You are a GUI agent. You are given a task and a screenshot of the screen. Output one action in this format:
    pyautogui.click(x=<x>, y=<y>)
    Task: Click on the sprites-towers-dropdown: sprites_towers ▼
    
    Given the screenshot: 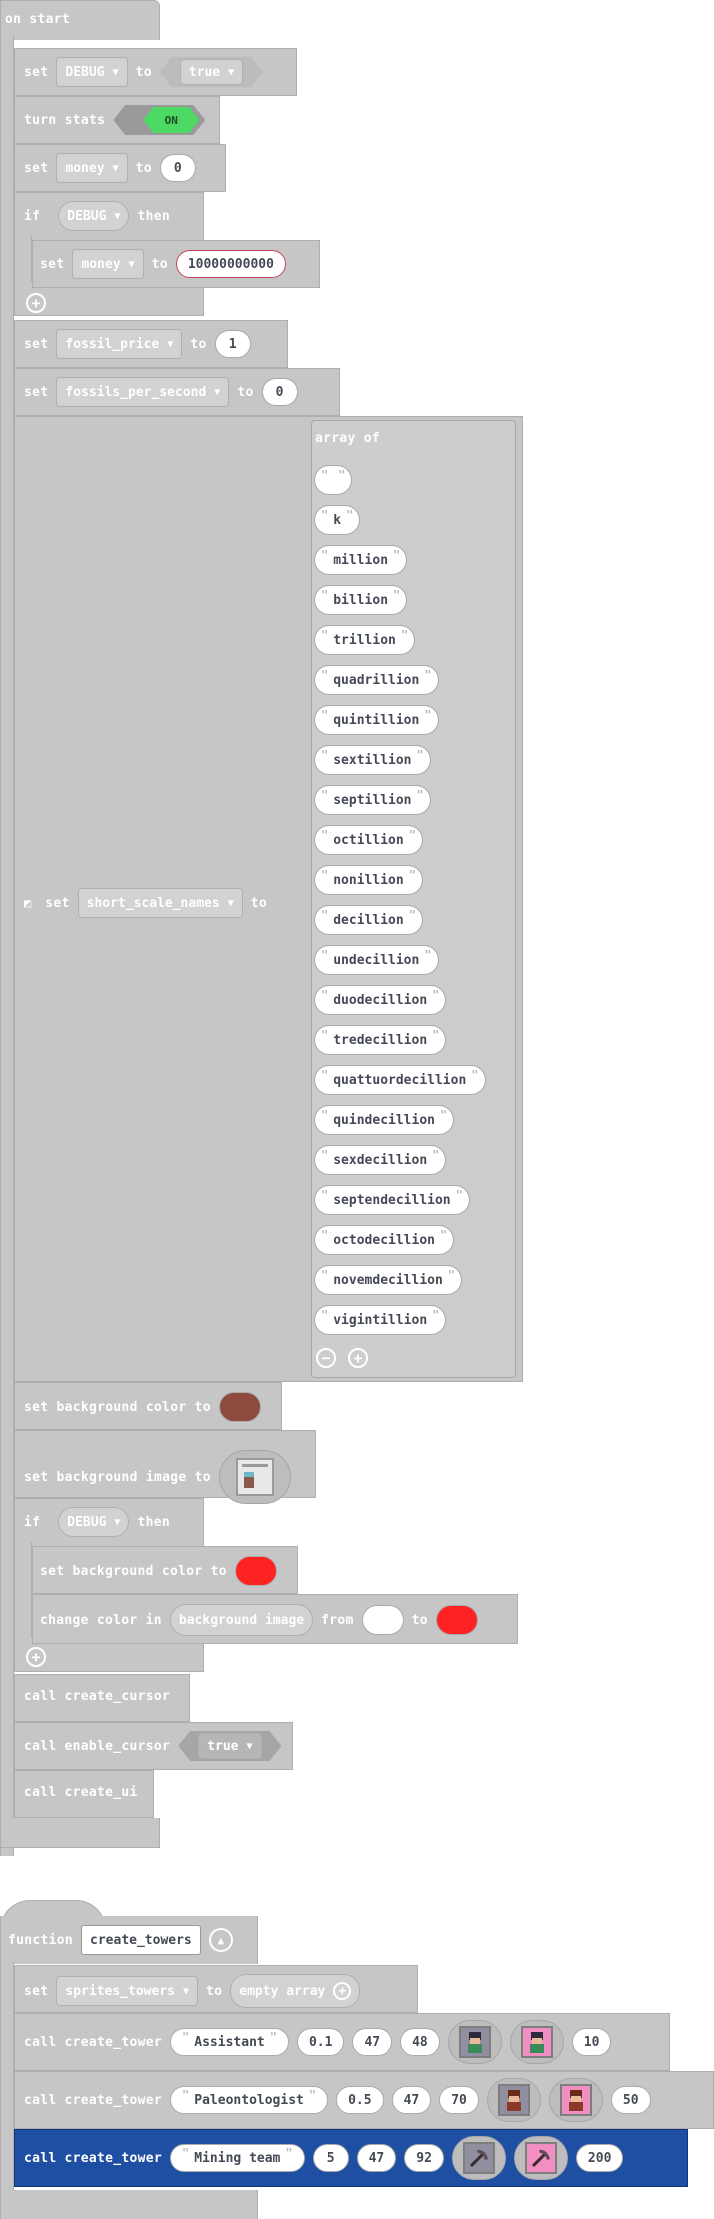 What is the action you would take?
    pyautogui.click(x=127, y=1991)
    